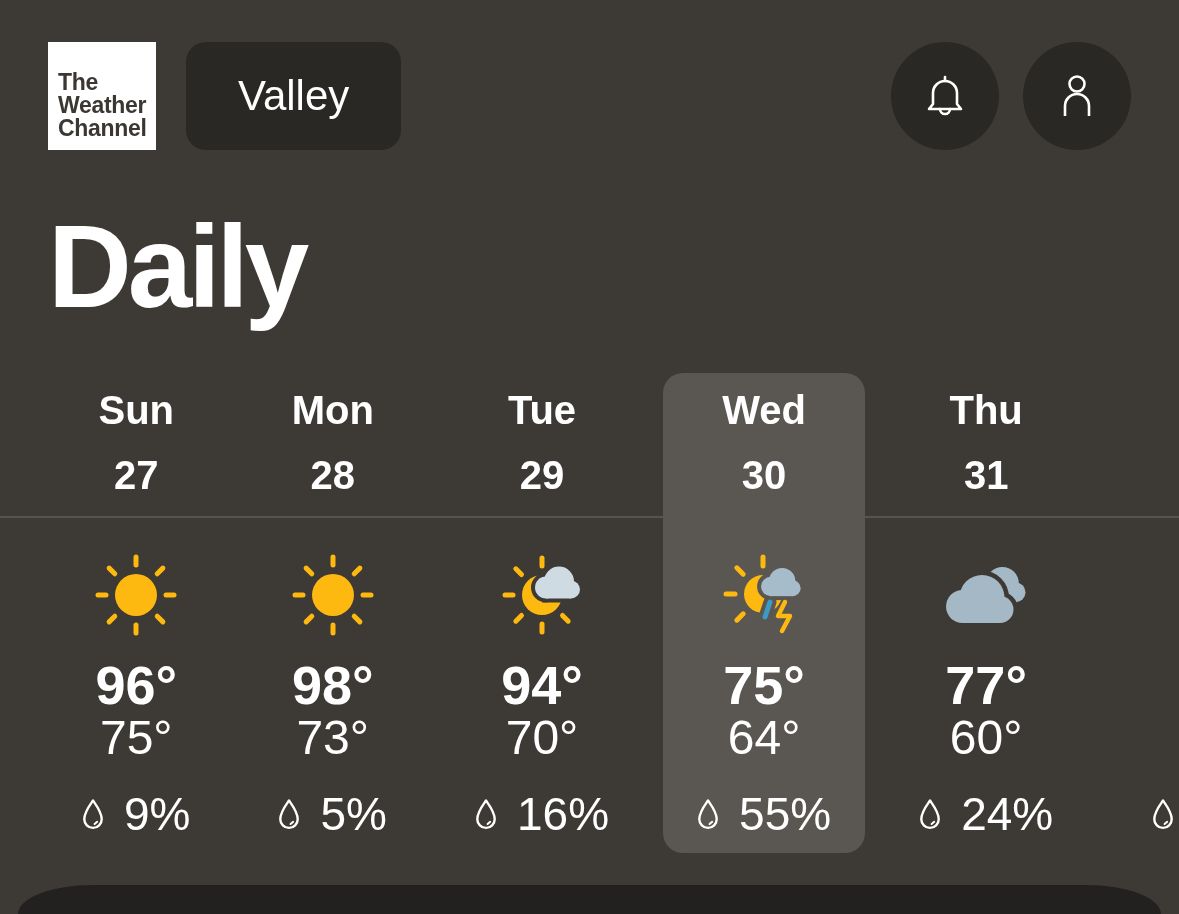 The width and height of the screenshot is (1179, 914). I want to click on high-temperature: 94°, so click(542, 685).